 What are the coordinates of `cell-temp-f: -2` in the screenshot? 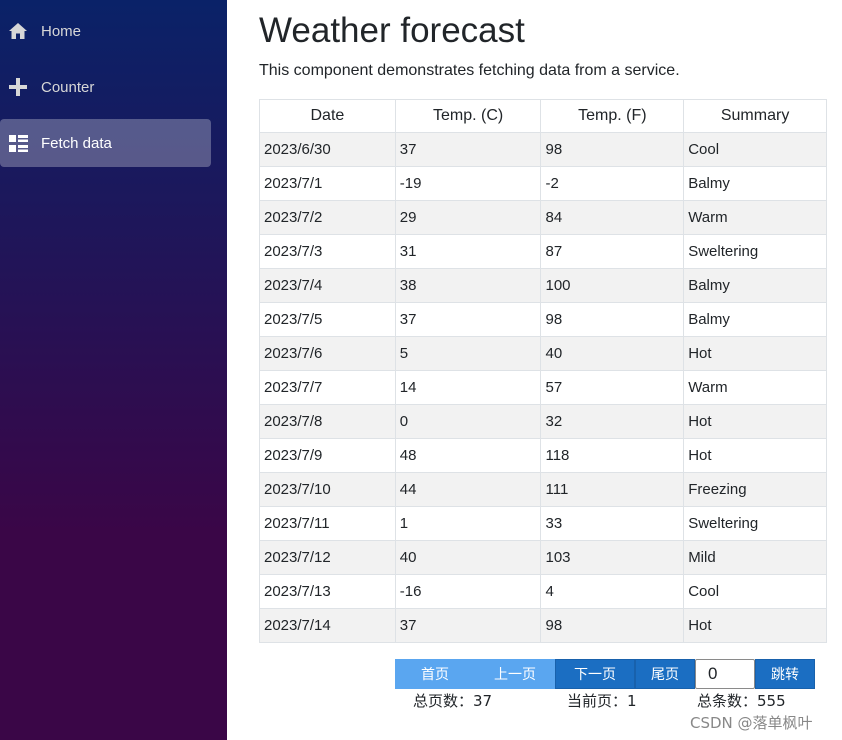 It's located at (612, 183).